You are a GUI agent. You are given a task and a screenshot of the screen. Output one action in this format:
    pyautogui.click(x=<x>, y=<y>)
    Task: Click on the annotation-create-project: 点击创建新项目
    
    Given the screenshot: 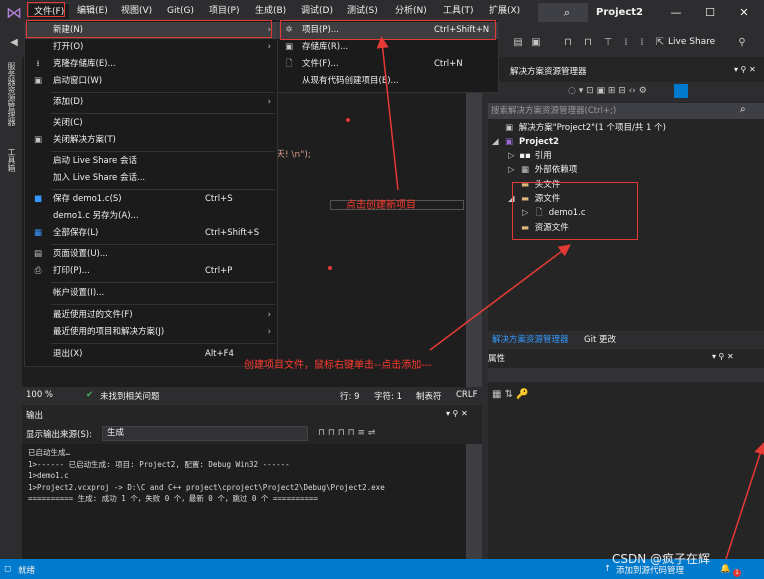 What is the action you would take?
    pyautogui.click(x=381, y=205)
    